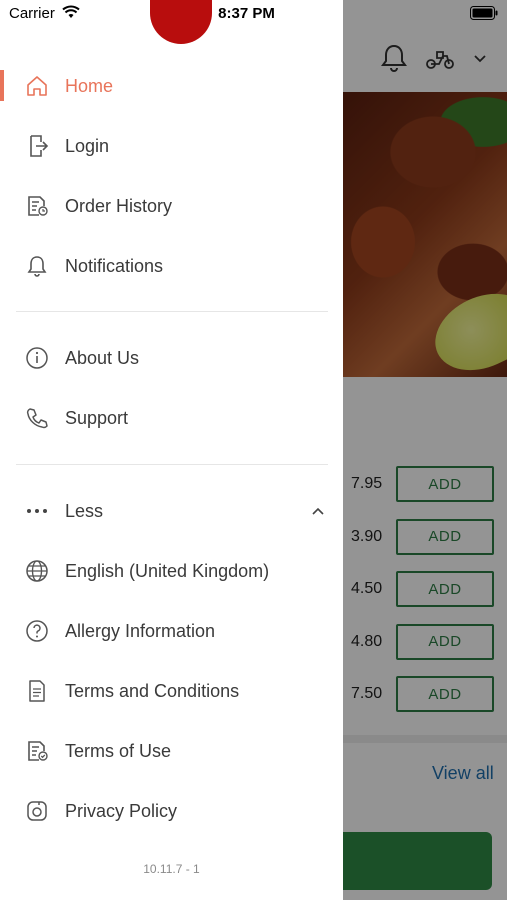 Image resolution: width=507 pixels, height=900 pixels. What do you see at coordinates (37, 266) in the screenshot?
I see `bell-icon` at bounding box center [37, 266].